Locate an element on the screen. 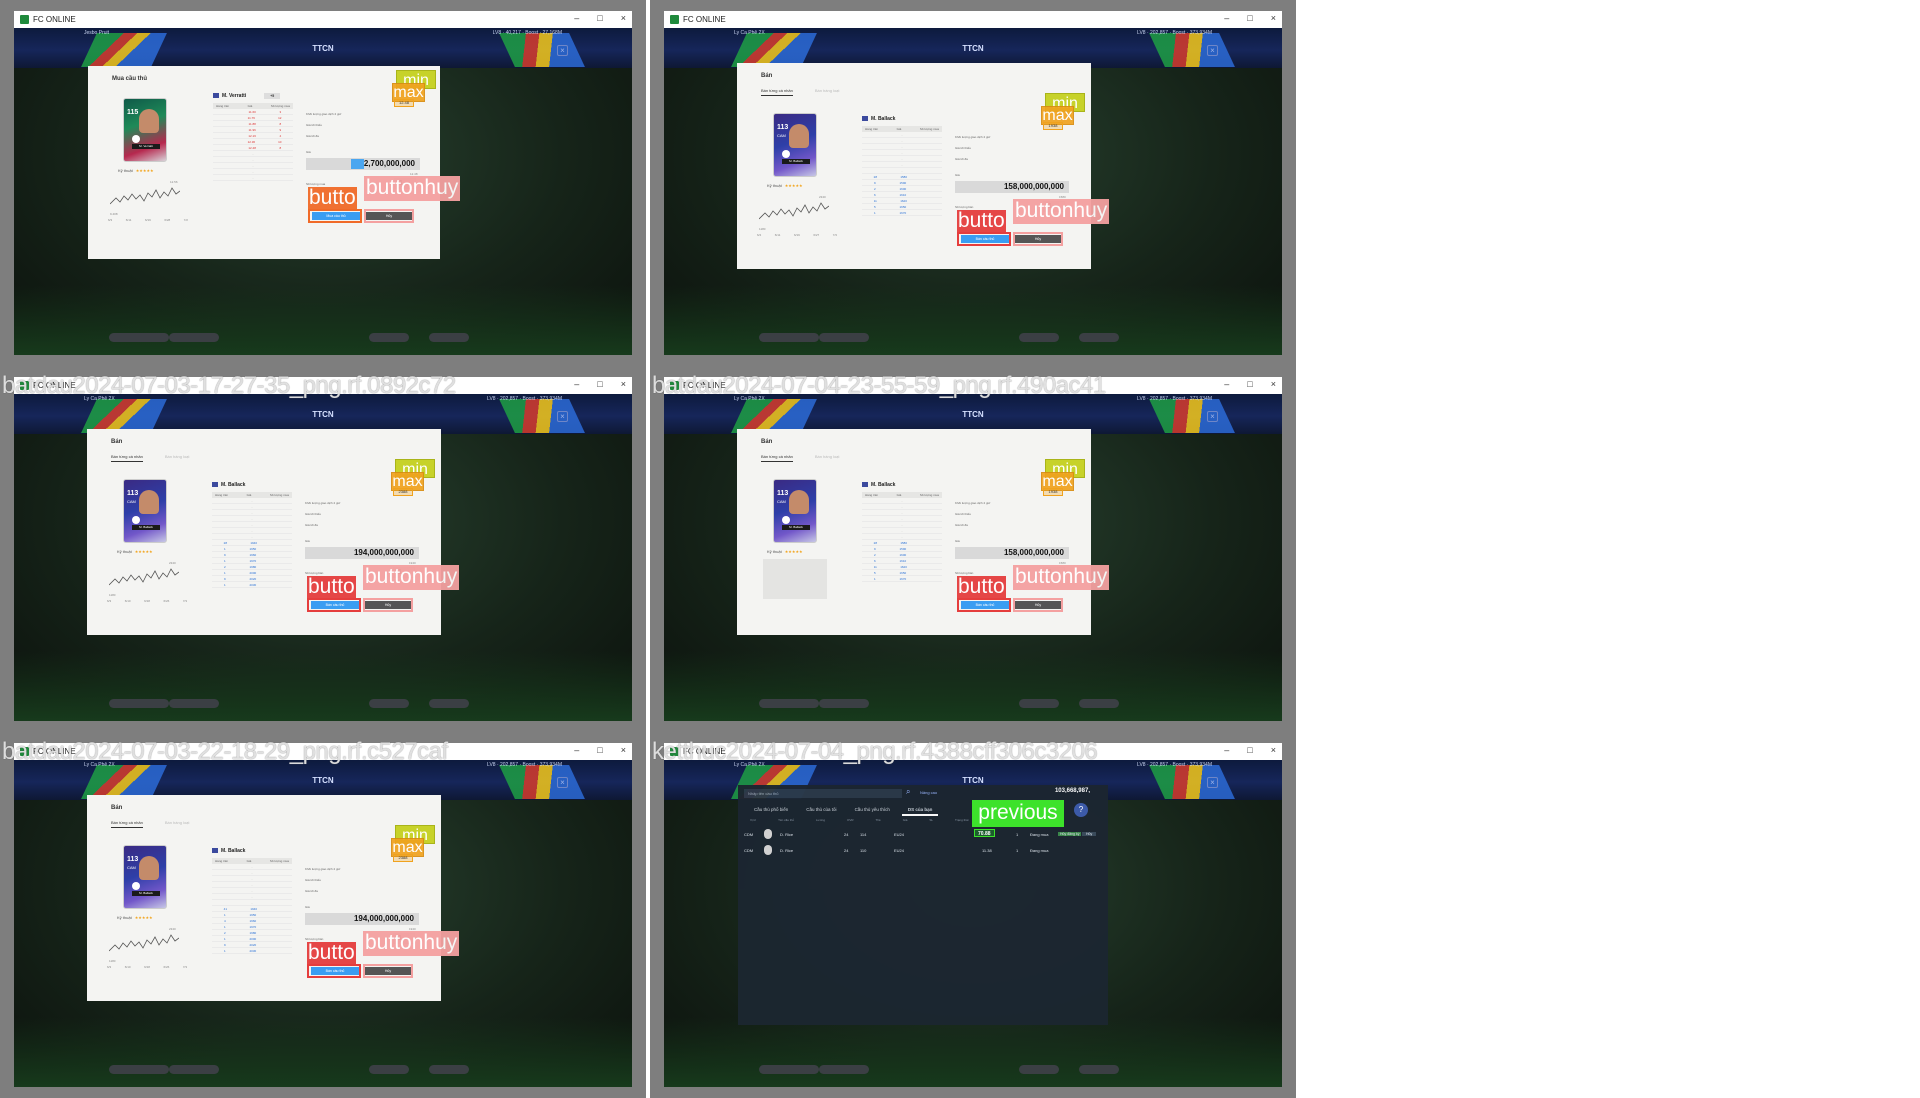  order-book-header-cell: Hàng trên is located at coordinates (223, 106).